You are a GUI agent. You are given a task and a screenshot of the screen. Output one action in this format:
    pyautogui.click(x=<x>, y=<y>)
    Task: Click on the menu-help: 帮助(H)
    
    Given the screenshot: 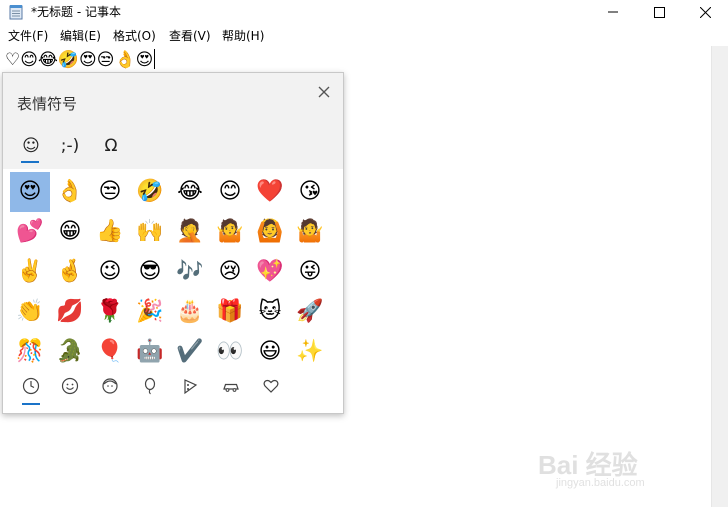 What is the action you would take?
    pyautogui.click(x=243, y=36)
    